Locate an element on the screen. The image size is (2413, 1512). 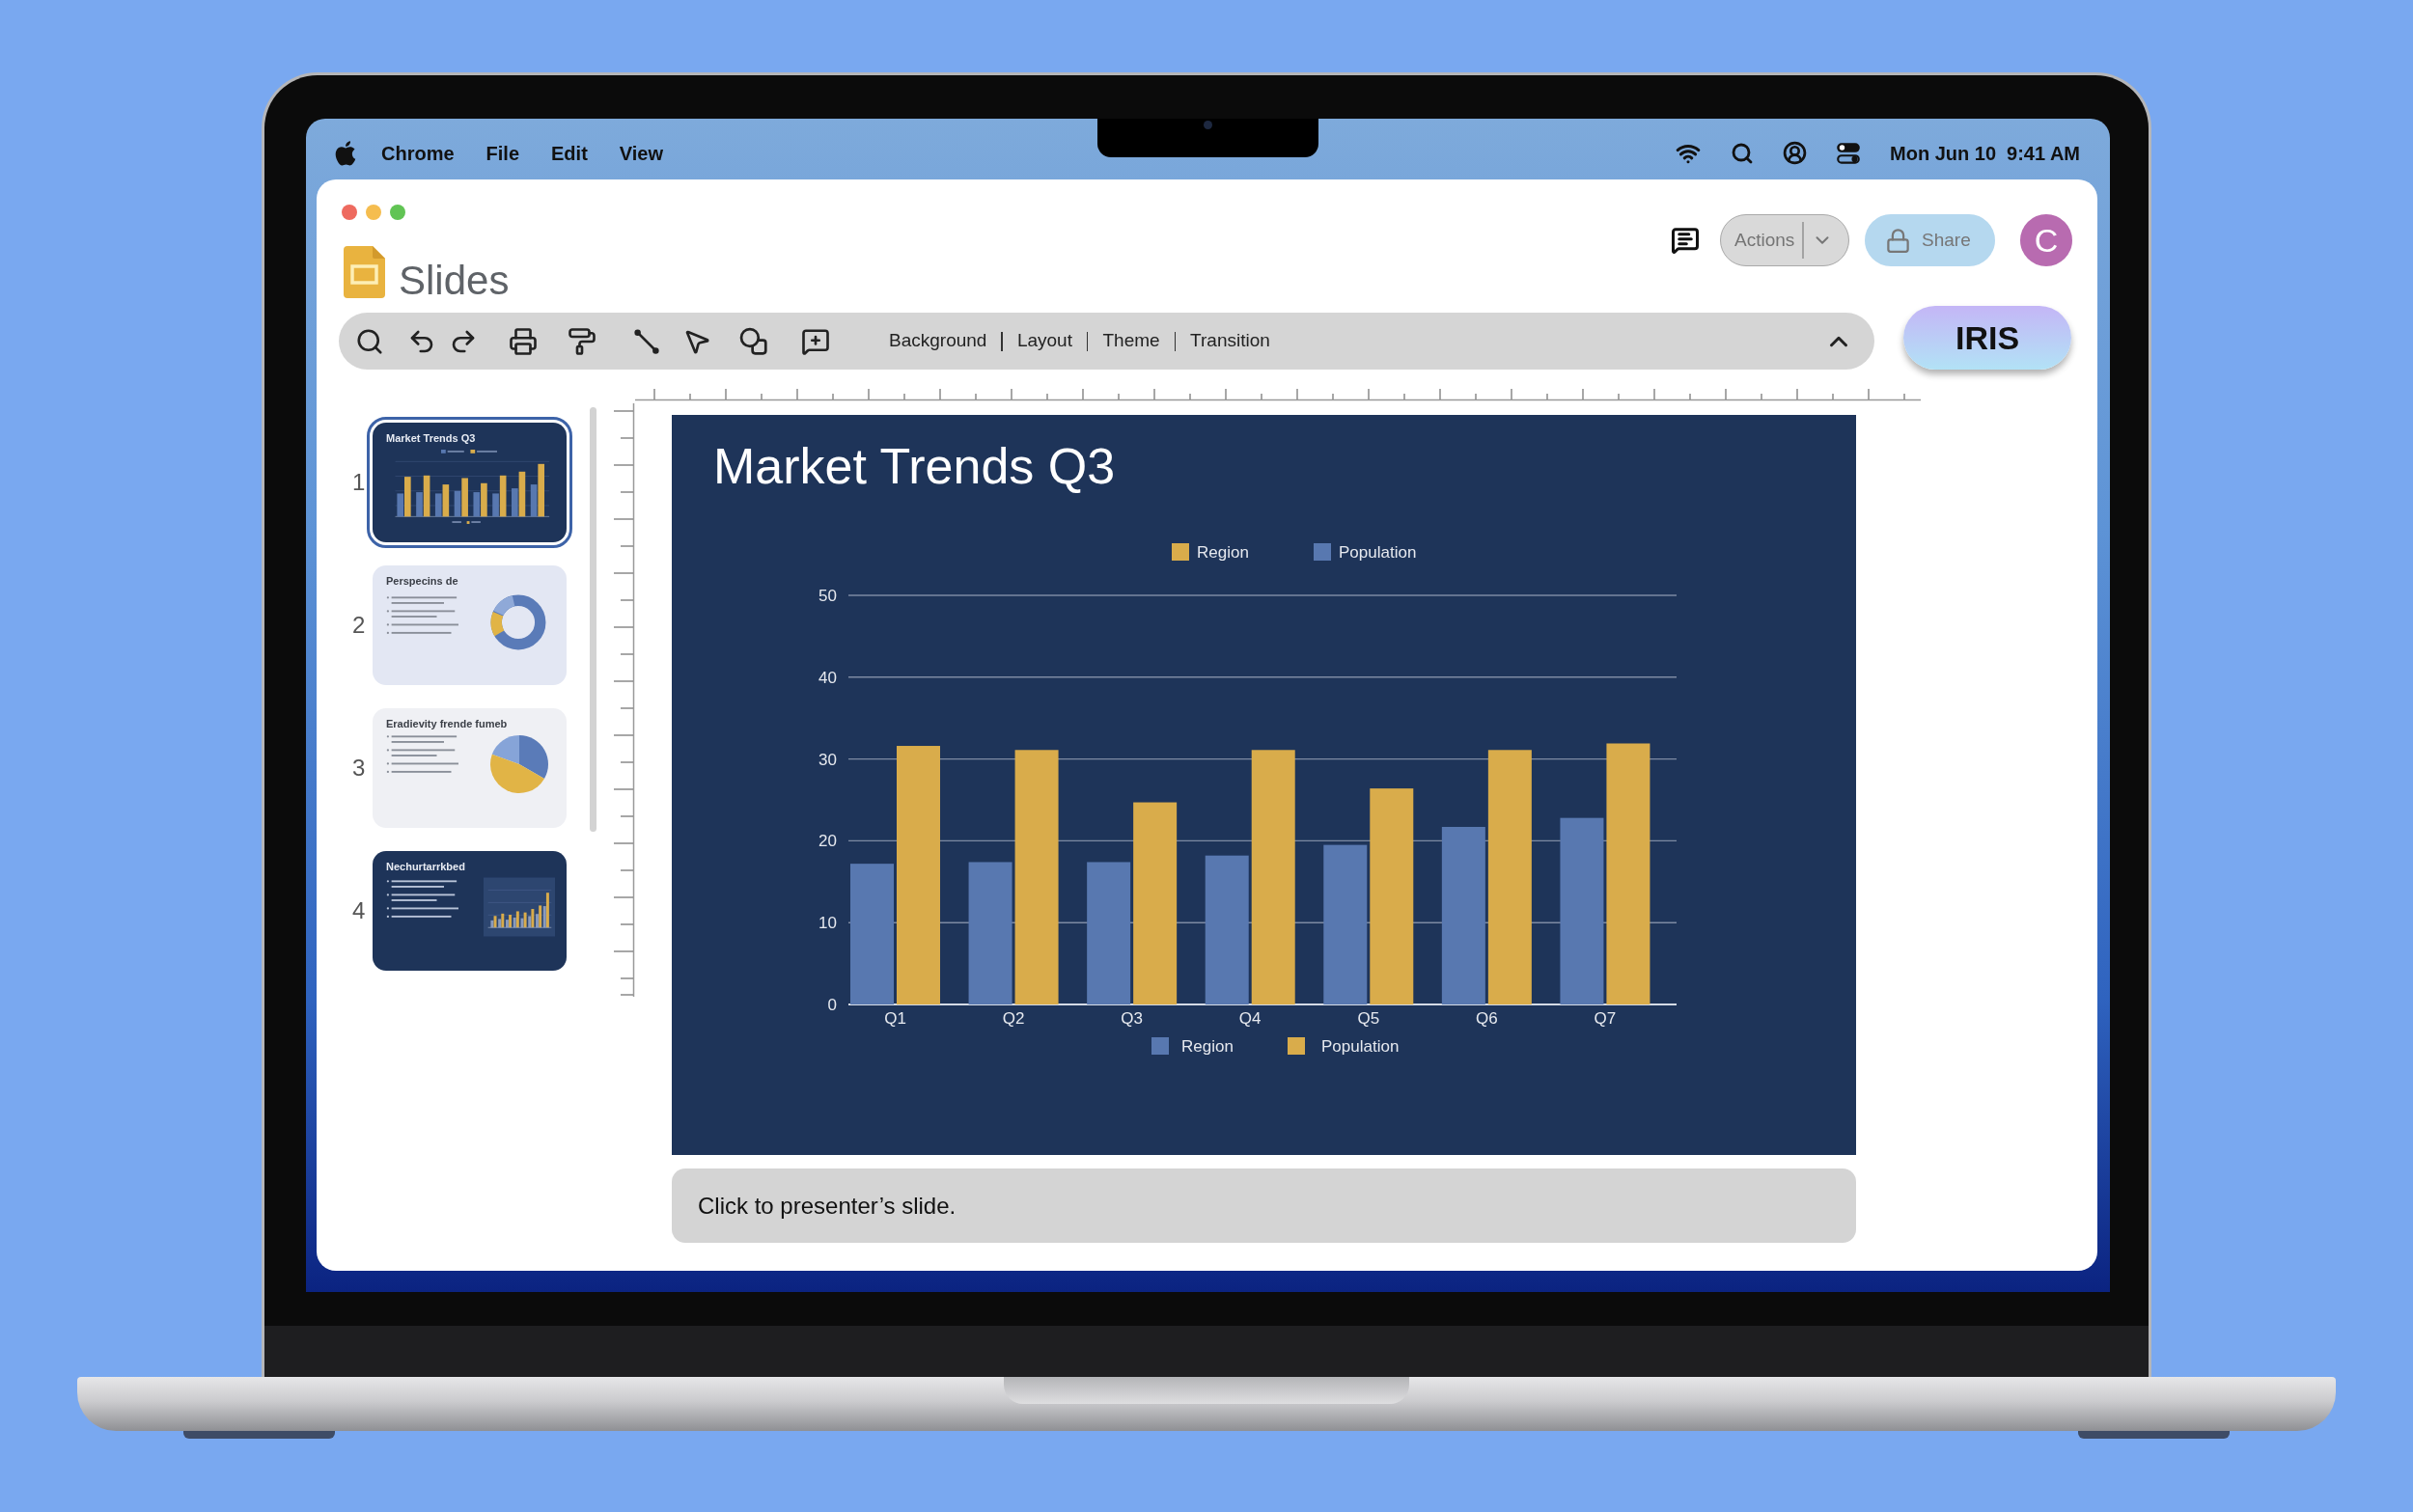
slide-number: 1 is located at coordinates (359, 482).